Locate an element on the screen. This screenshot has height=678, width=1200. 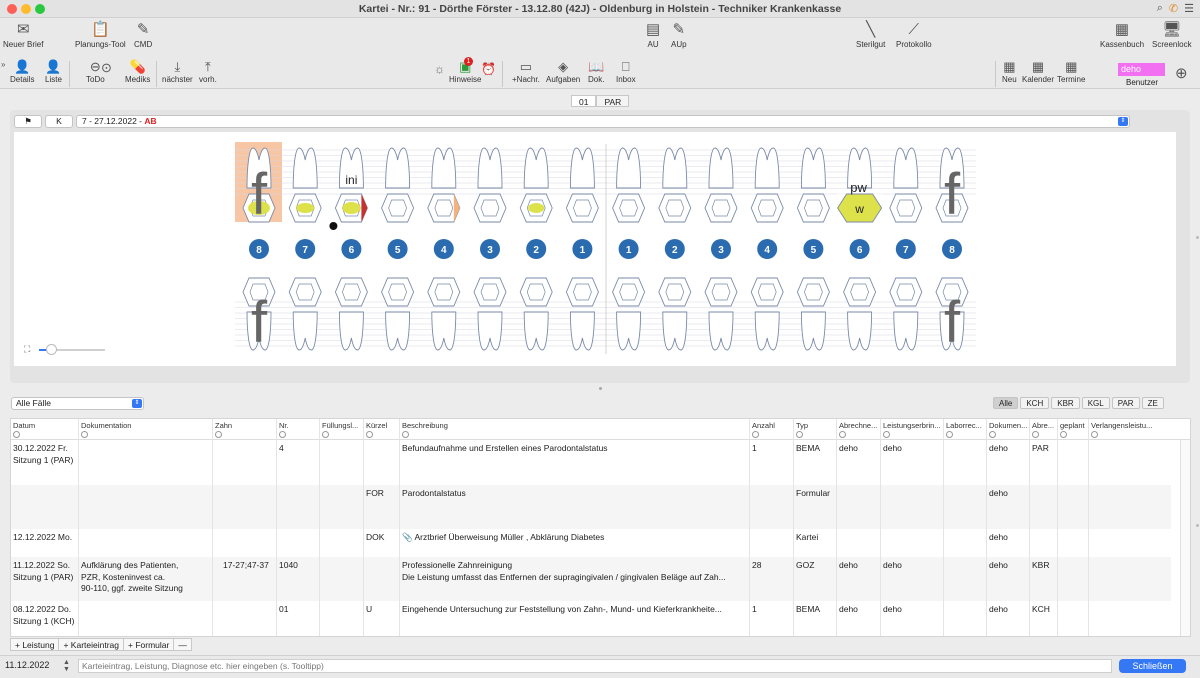
screenlock-button: 🖥 Screenlock is located at coordinates (1172, 35).